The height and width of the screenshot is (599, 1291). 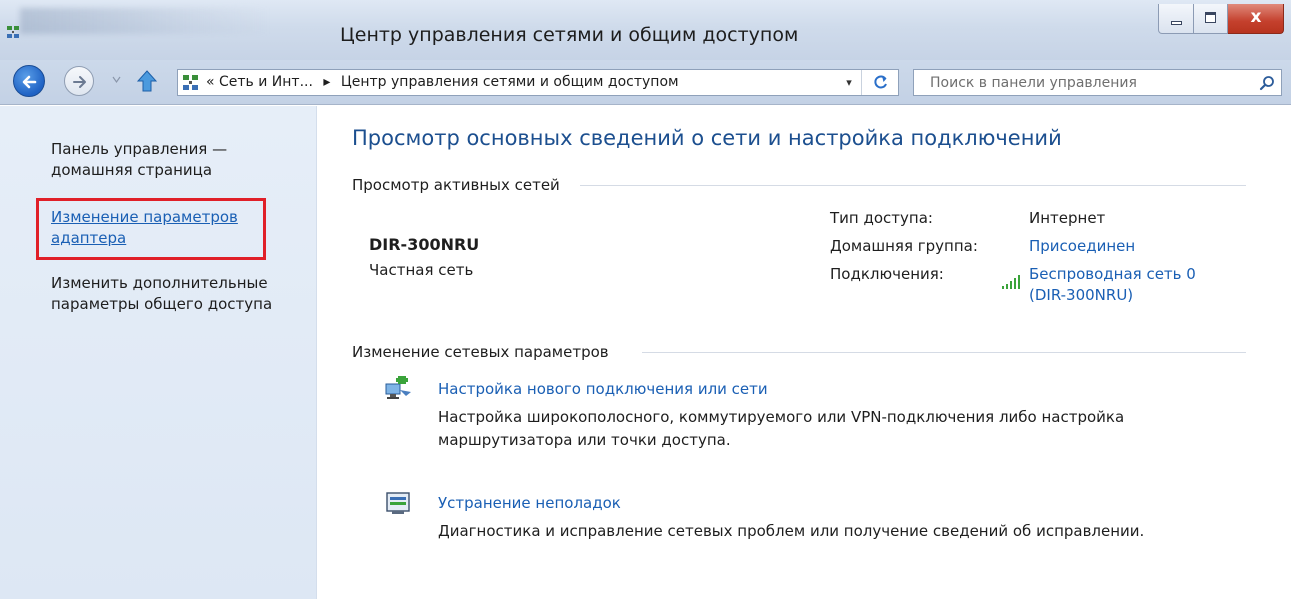 I want to click on back-button, so click(x=29, y=81).